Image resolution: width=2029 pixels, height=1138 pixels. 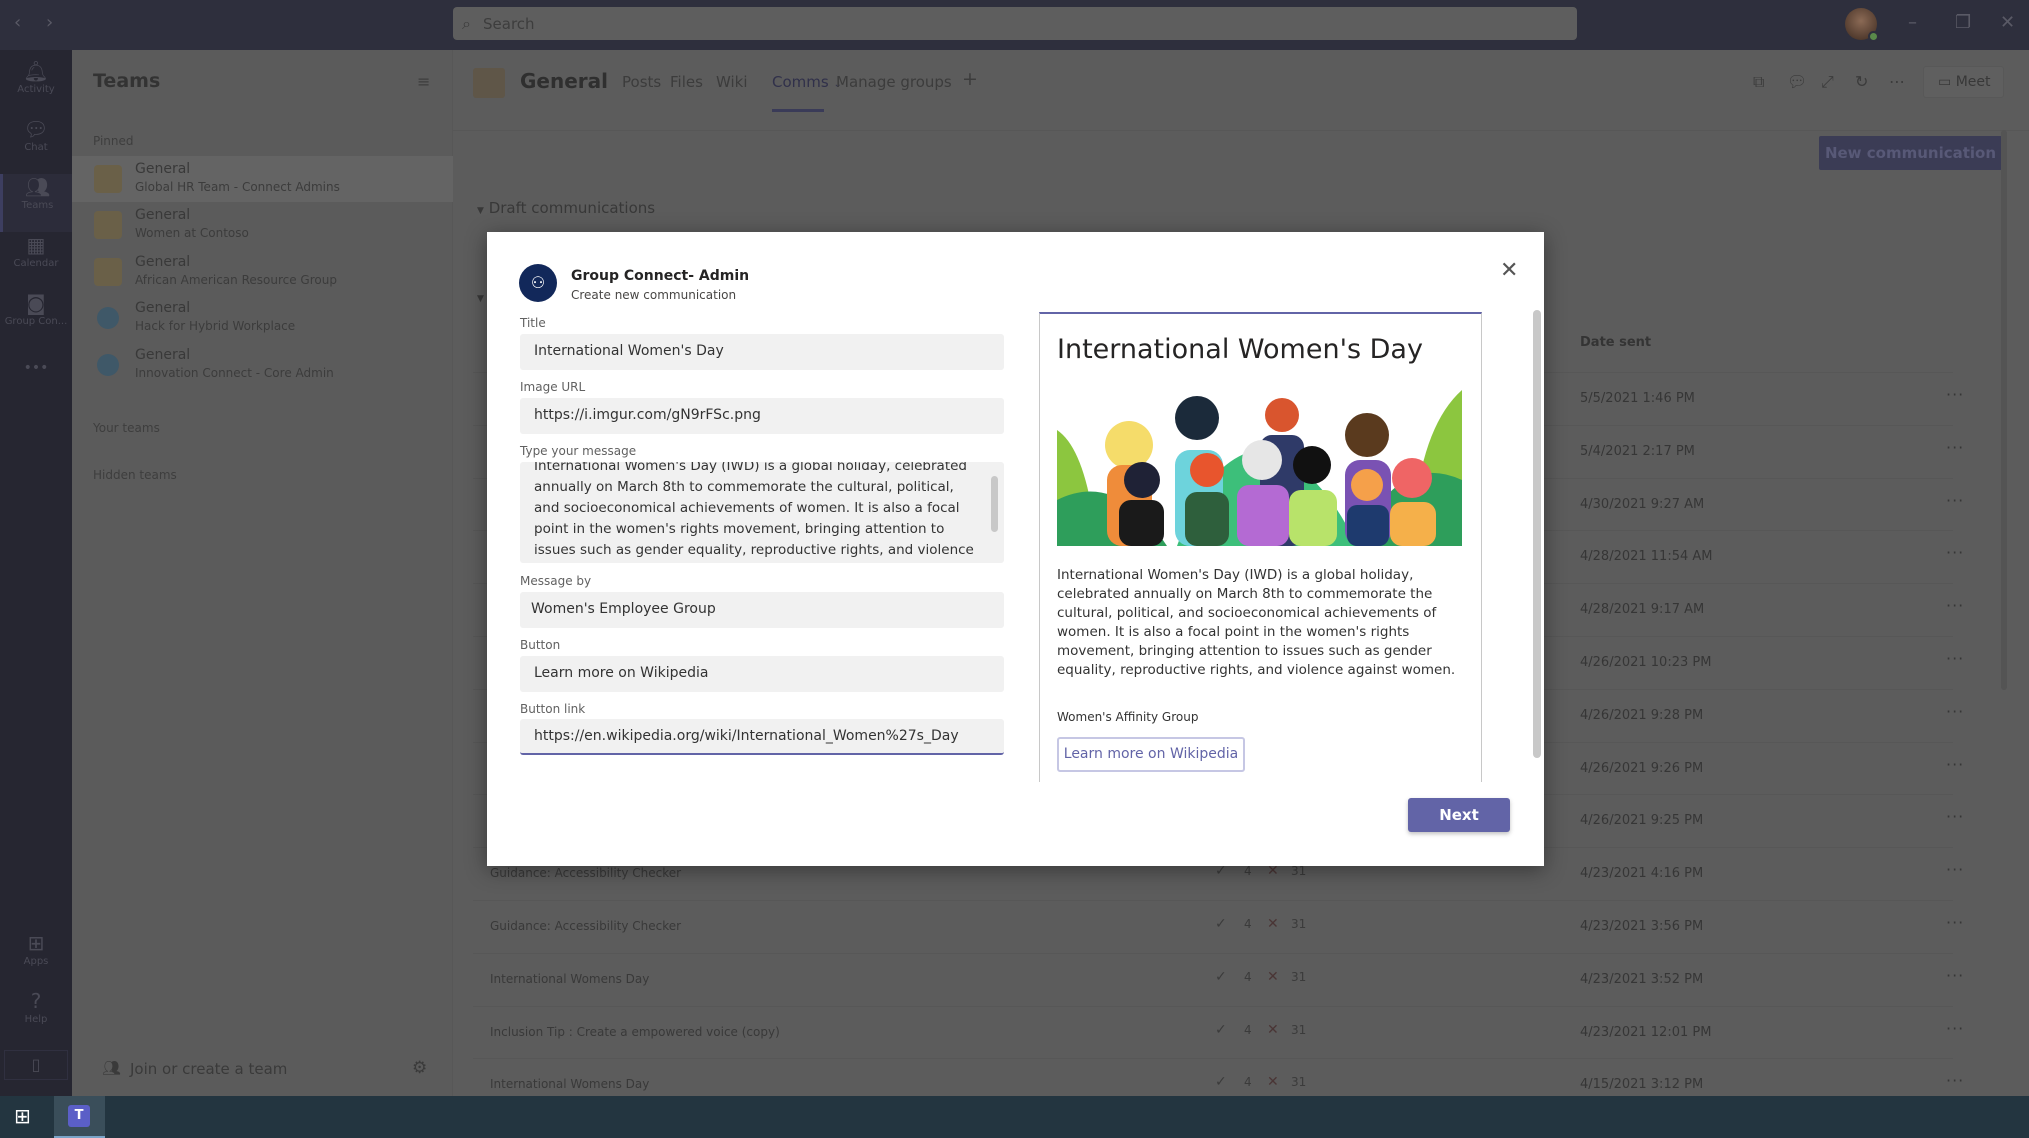 I want to click on scrollbar, so click(x=2004, y=410).